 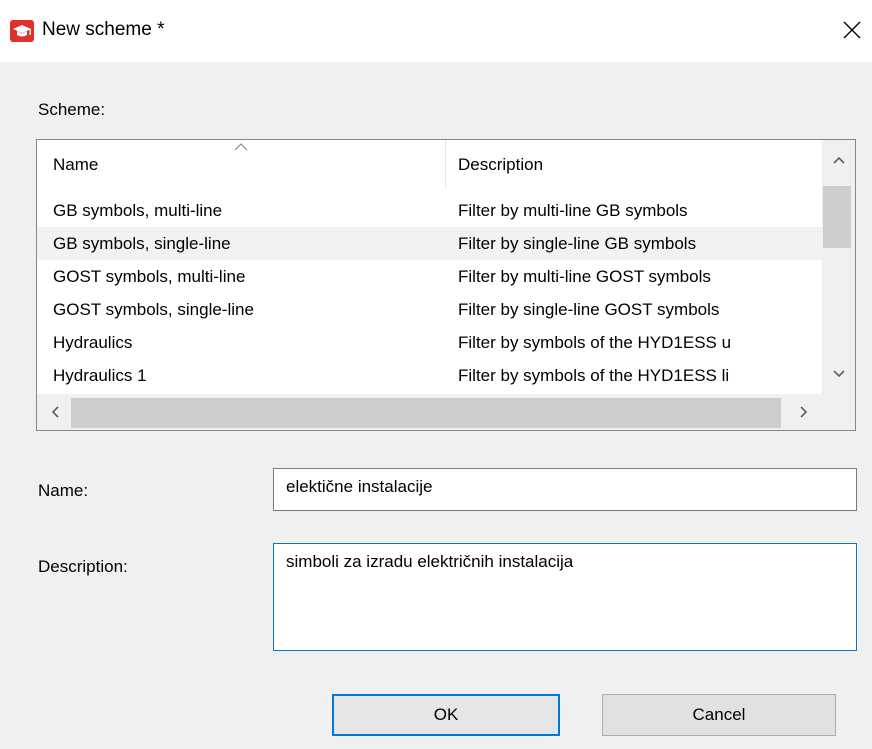 I want to click on title-bar: New scheme *, so click(x=436, y=31).